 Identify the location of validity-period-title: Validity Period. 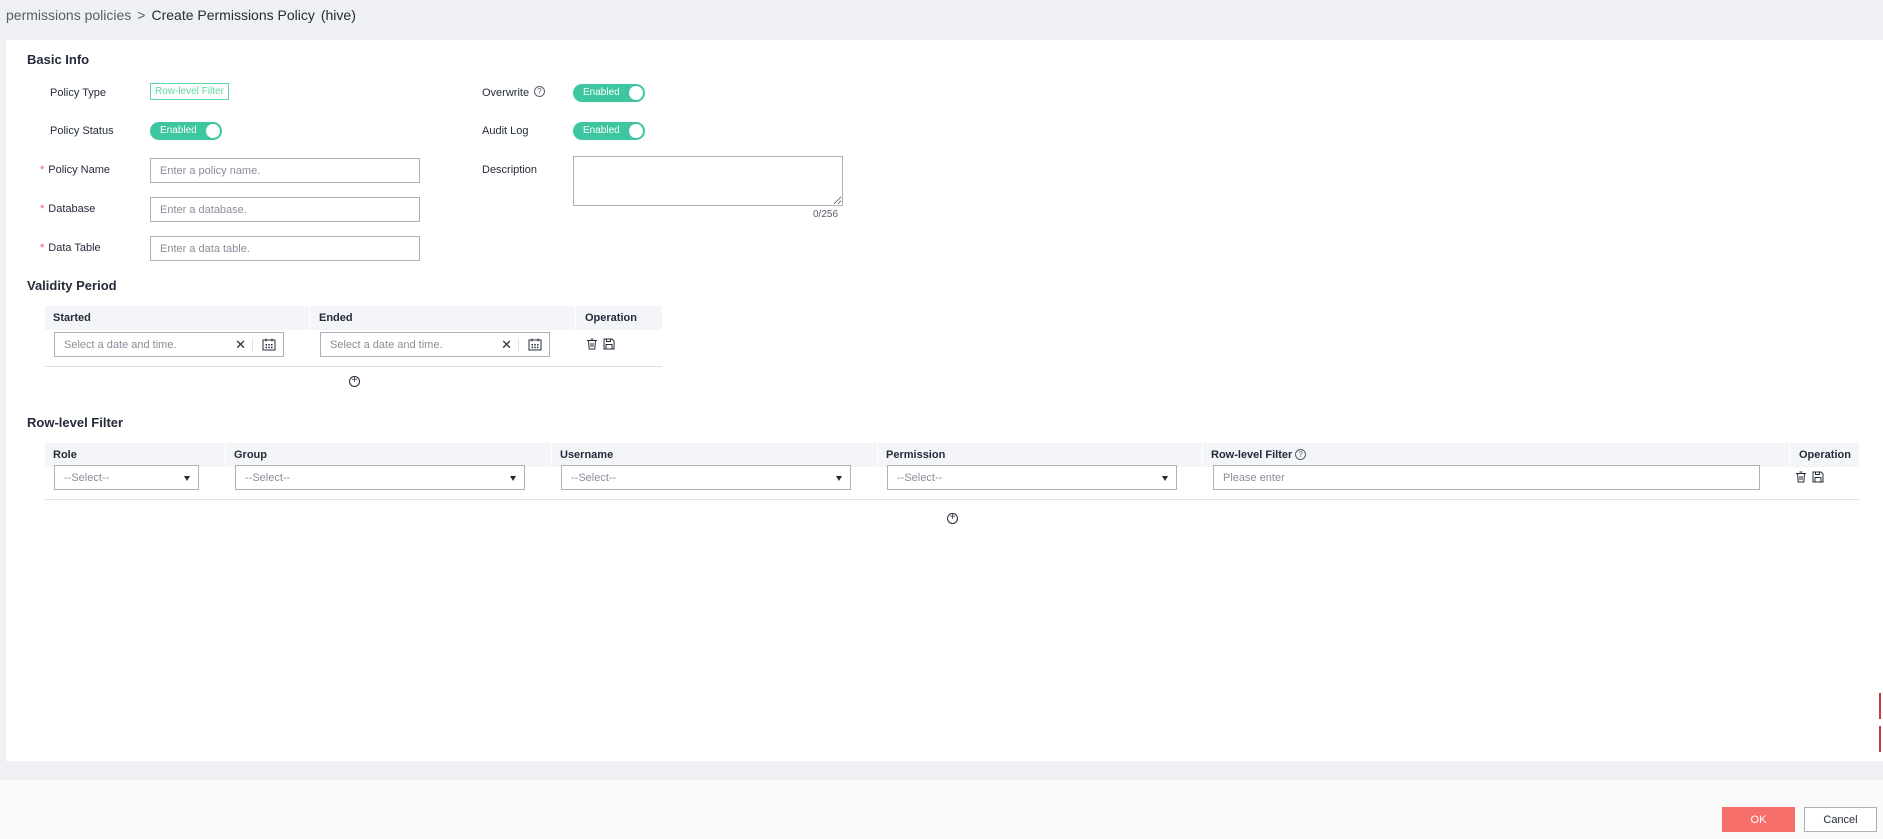
(72, 285).